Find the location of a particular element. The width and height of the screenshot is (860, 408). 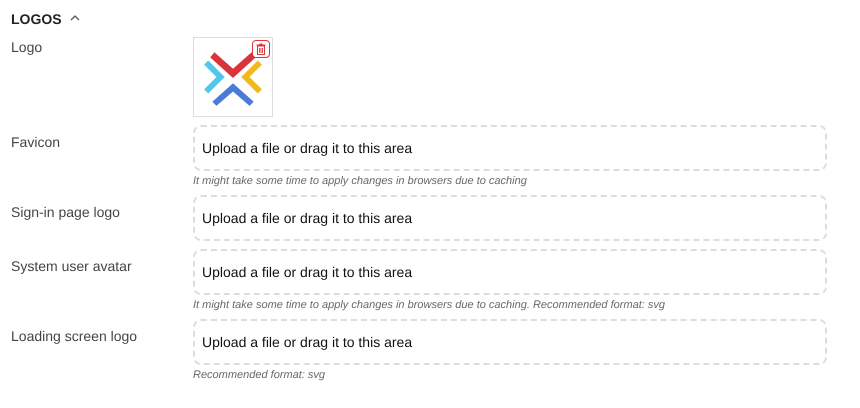

field-label: Sign-in page logo is located at coordinates (66, 212).